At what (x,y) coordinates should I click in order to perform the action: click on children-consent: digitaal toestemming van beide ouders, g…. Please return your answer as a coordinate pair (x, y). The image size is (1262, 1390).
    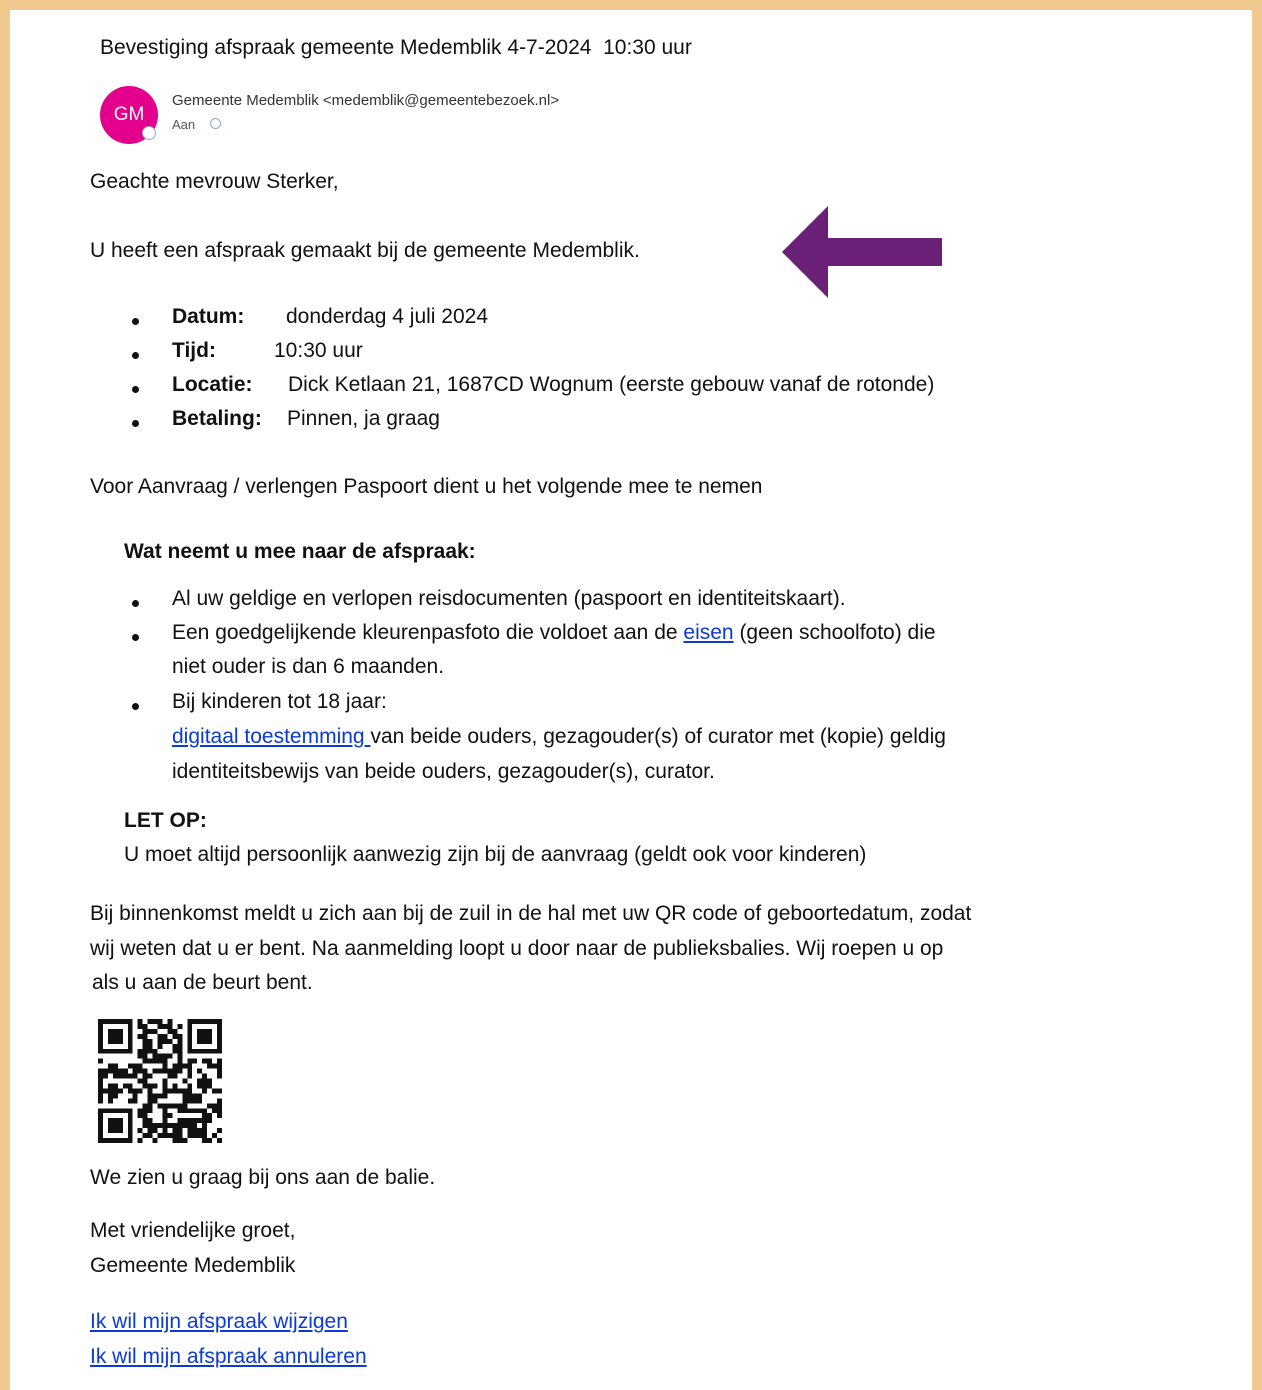
    Looking at the image, I should click on (559, 737).